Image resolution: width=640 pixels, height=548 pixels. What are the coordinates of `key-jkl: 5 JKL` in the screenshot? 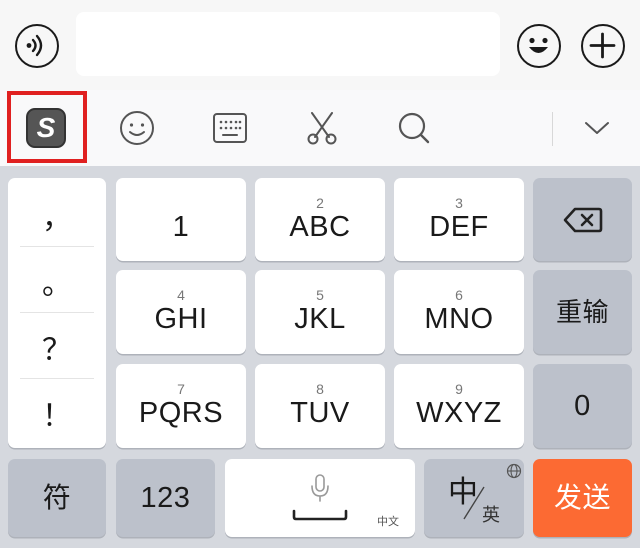 It's located at (320, 312).